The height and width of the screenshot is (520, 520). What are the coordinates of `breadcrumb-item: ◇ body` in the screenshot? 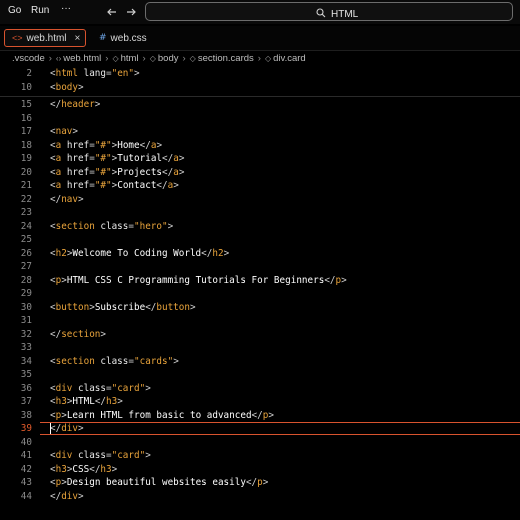 It's located at (164, 58).